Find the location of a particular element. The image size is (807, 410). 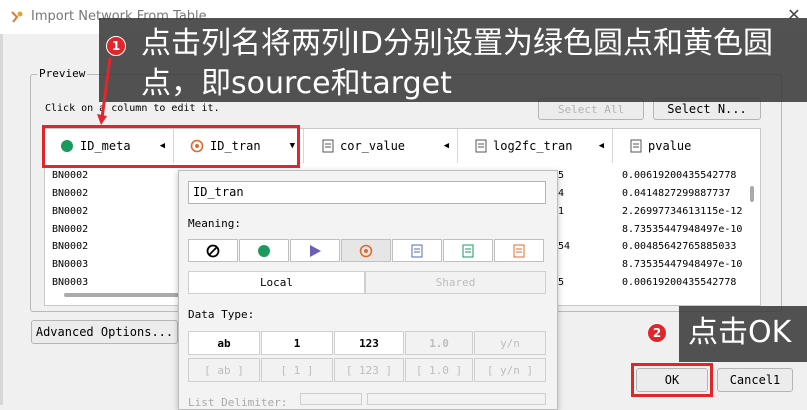

table-cell: 2.26997734613115e-12 is located at coordinates (682, 211).